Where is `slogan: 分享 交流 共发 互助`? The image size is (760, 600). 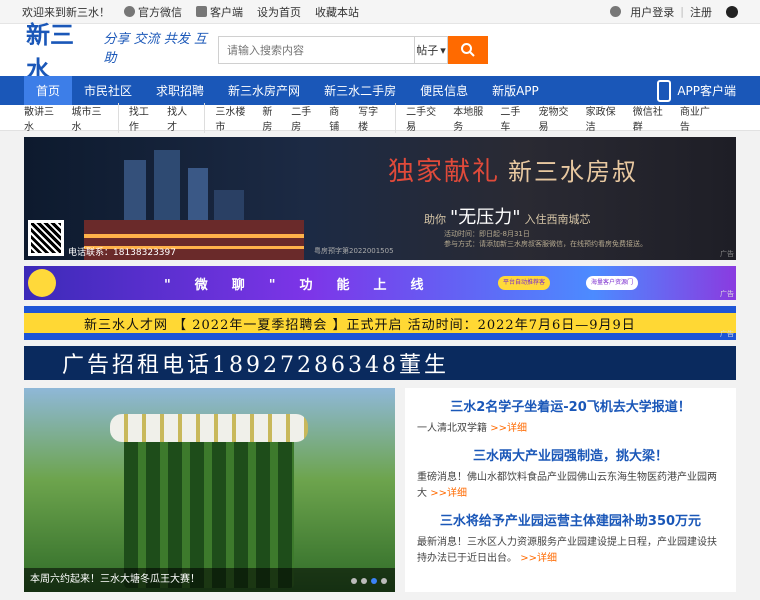
slogan: 分享 交流 共发 互助 is located at coordinates (155, 49).